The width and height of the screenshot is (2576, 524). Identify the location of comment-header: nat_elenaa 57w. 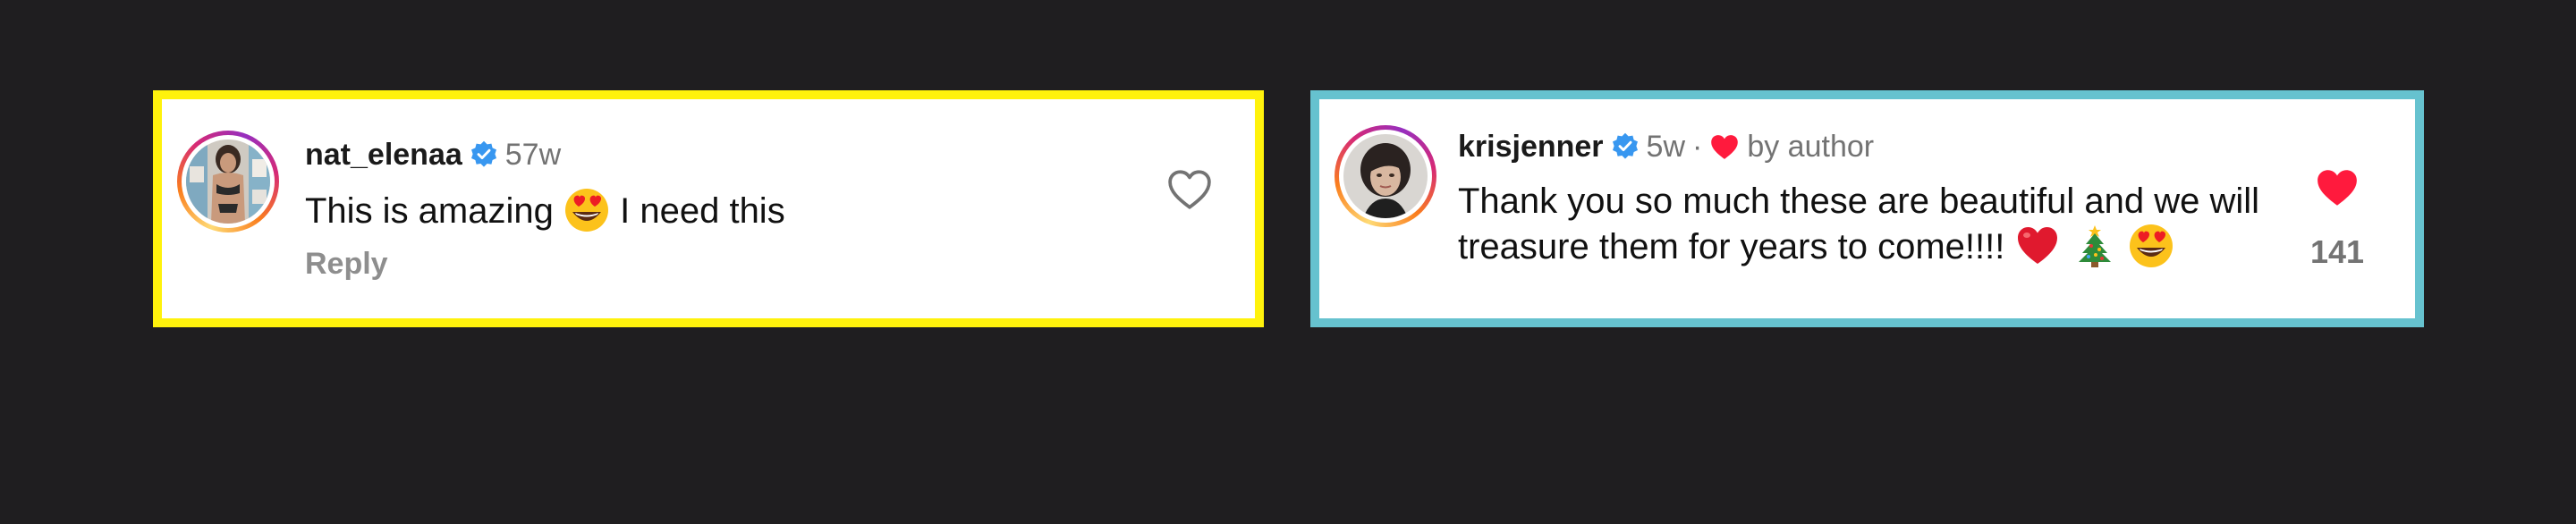
(433, 155).